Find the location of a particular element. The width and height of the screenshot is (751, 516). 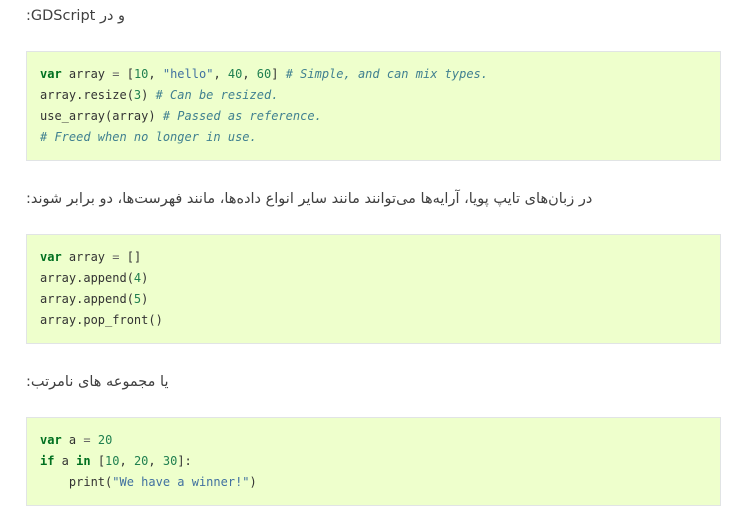

code-line: if a in [10, 20, 30]: is located at coordinates (374, 461).